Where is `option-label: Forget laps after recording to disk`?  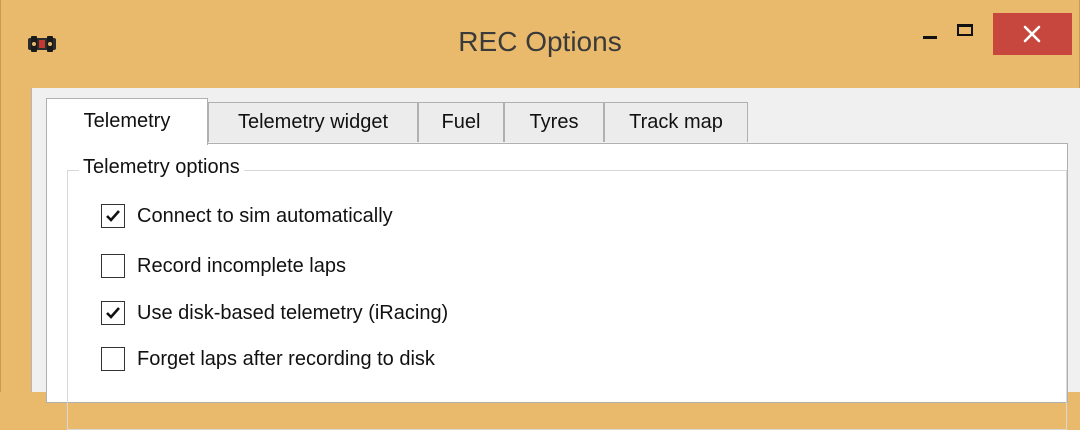 option-label: Forget laps after recording to disk is located at coordinates (286, 359).